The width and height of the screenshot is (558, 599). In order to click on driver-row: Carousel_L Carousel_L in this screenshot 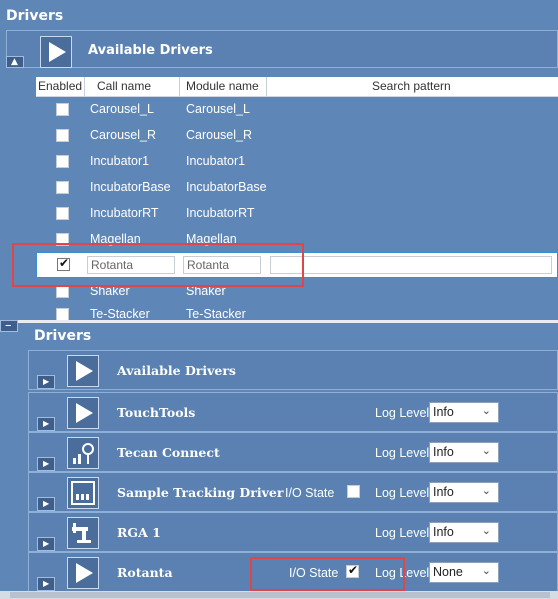, I will do `click(297, 110)`.